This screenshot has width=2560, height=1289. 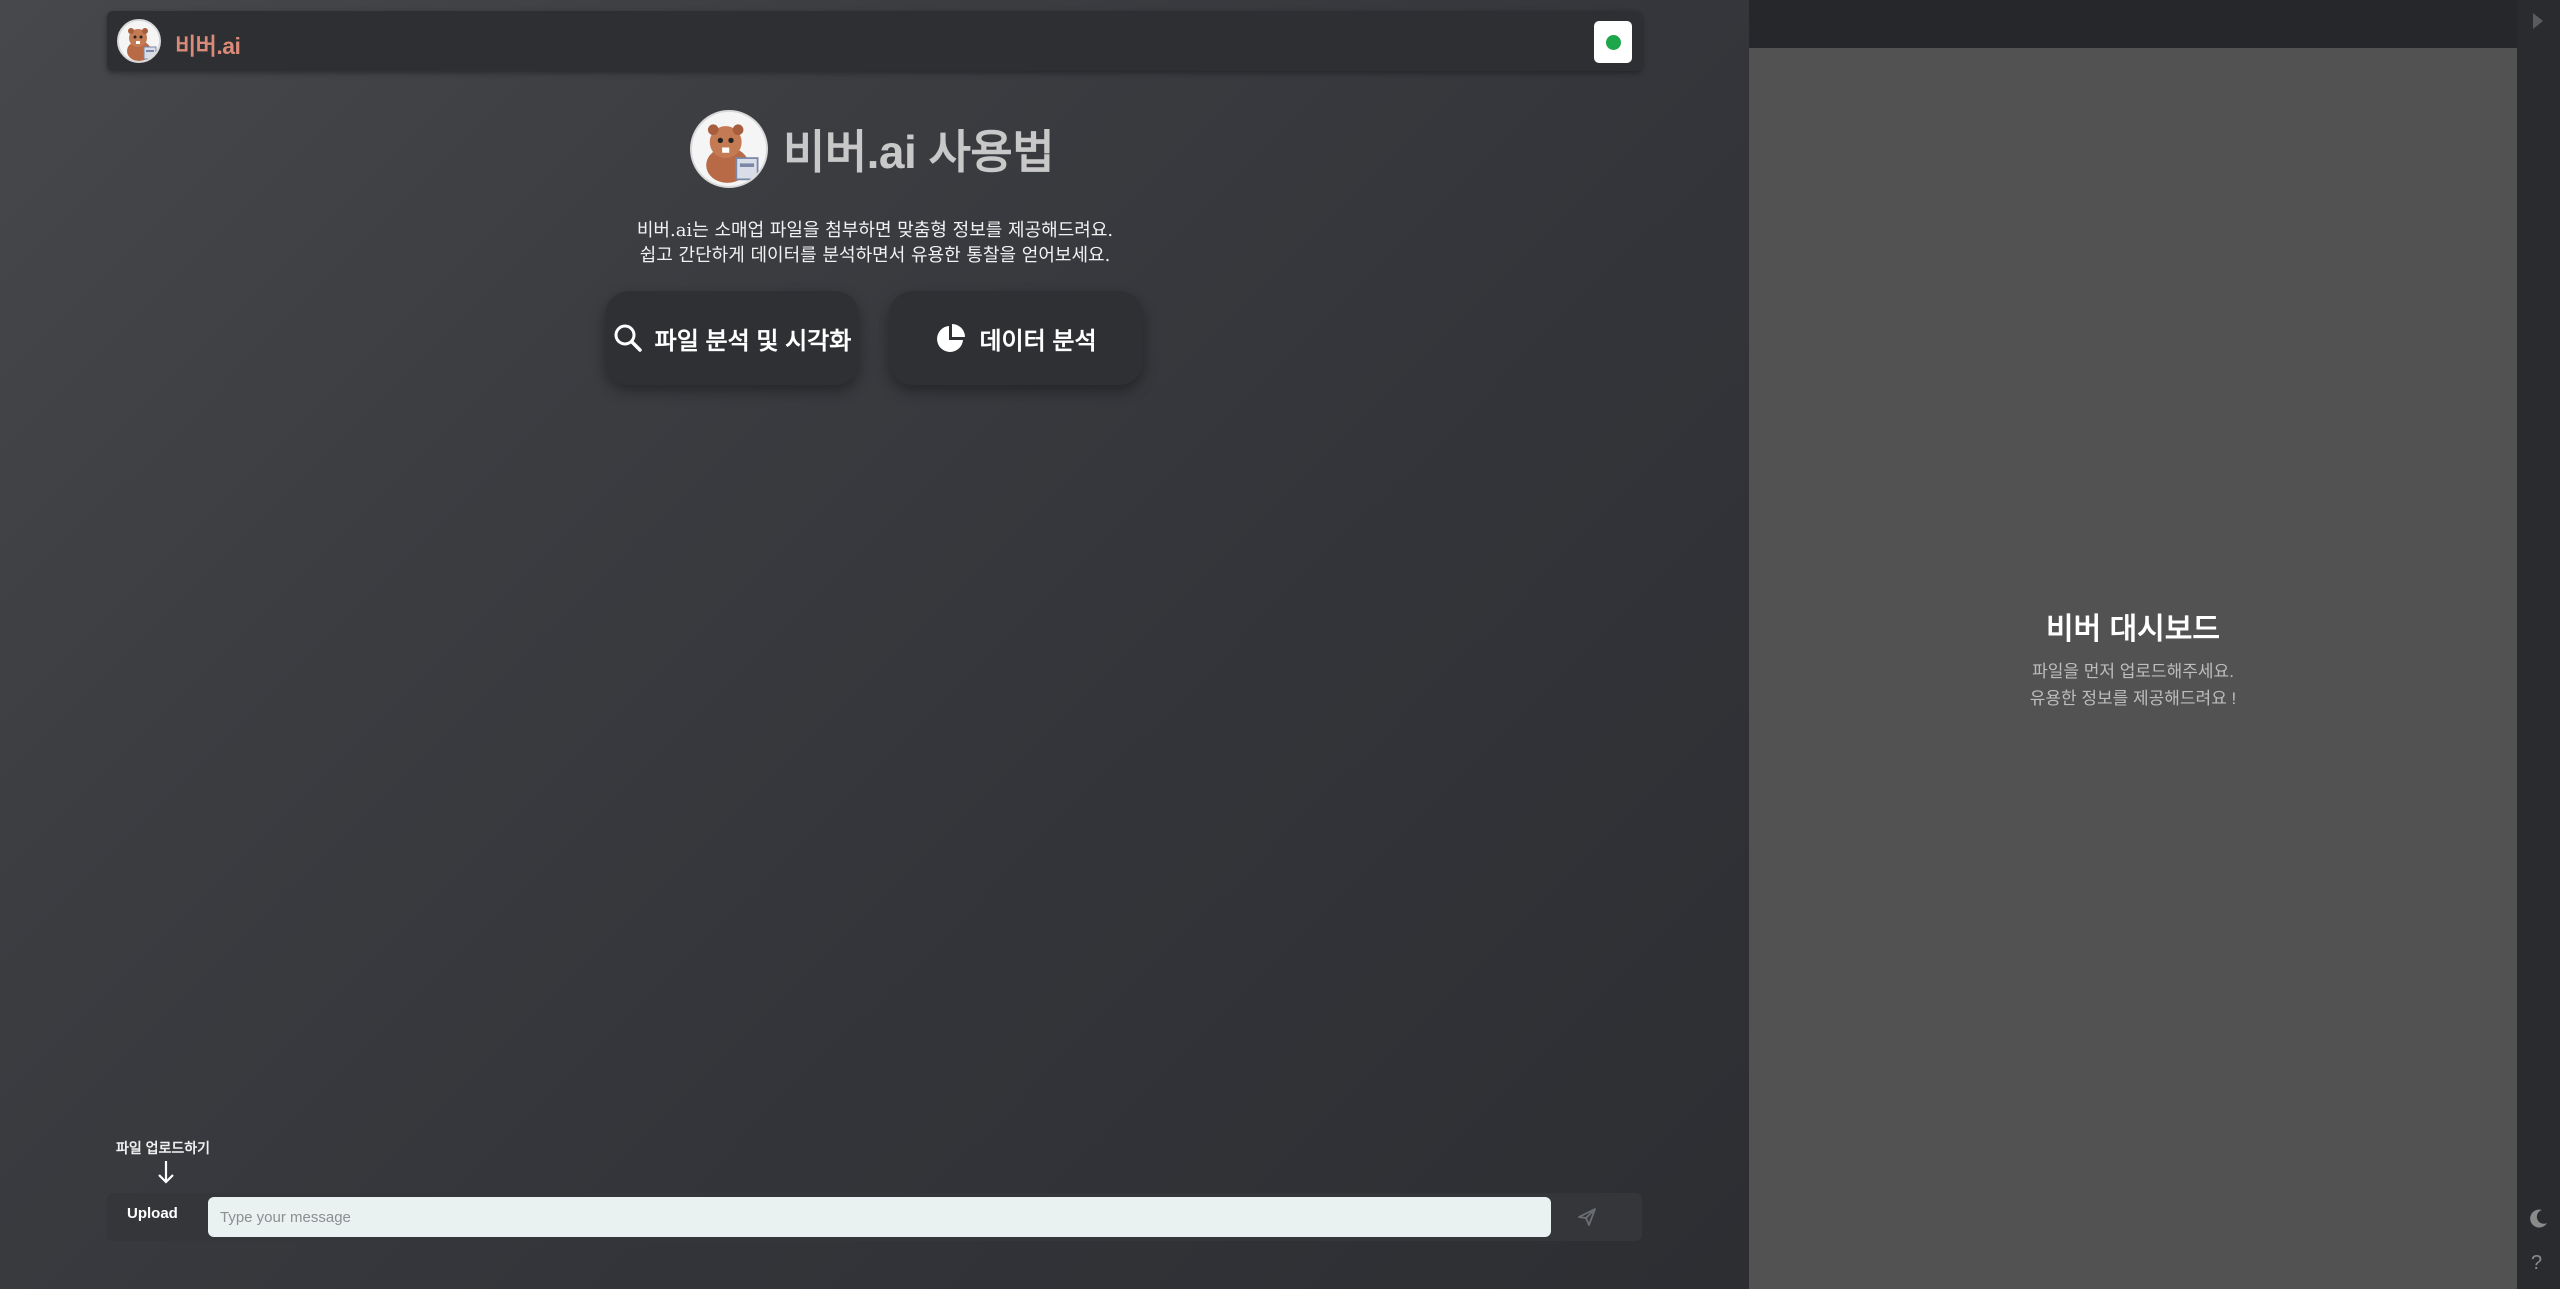 What do you see at coordinates (2133, 698) in the screenshot?
I see `dashboard-subtitle-2: 유용한 정보를 제공해드려요 !` at bounding box center [2133, 698].